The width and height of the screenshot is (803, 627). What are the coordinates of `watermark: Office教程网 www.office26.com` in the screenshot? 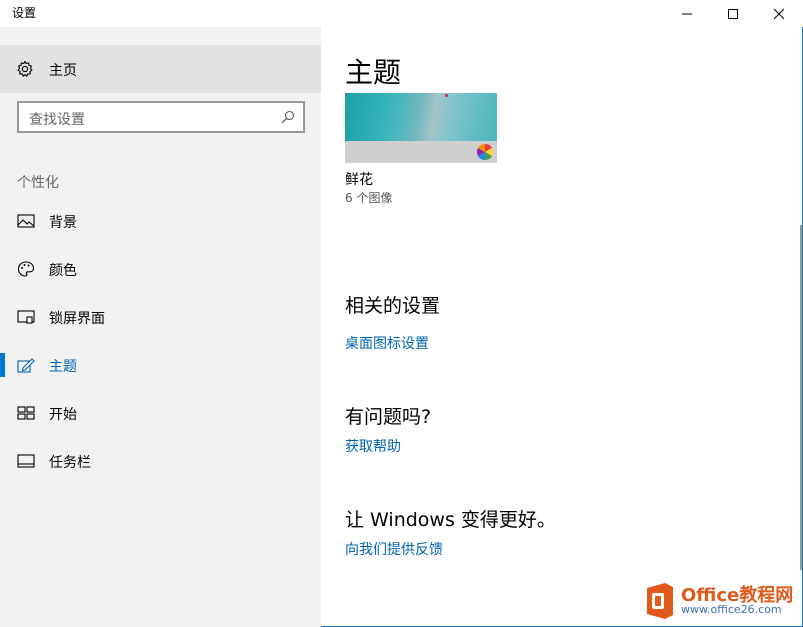 It's located at (719, 601).